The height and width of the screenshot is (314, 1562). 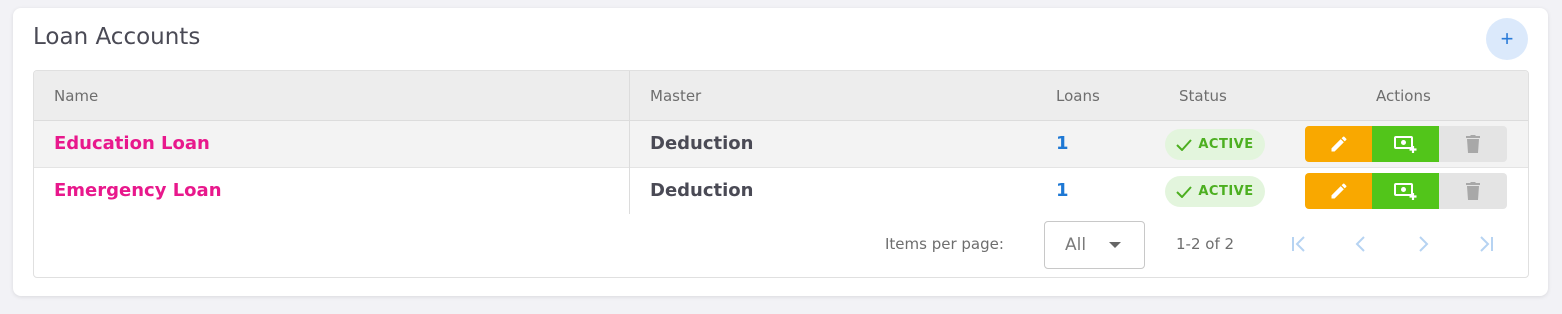 I want to click on previous-page-button, so click(x=1361, y=244).